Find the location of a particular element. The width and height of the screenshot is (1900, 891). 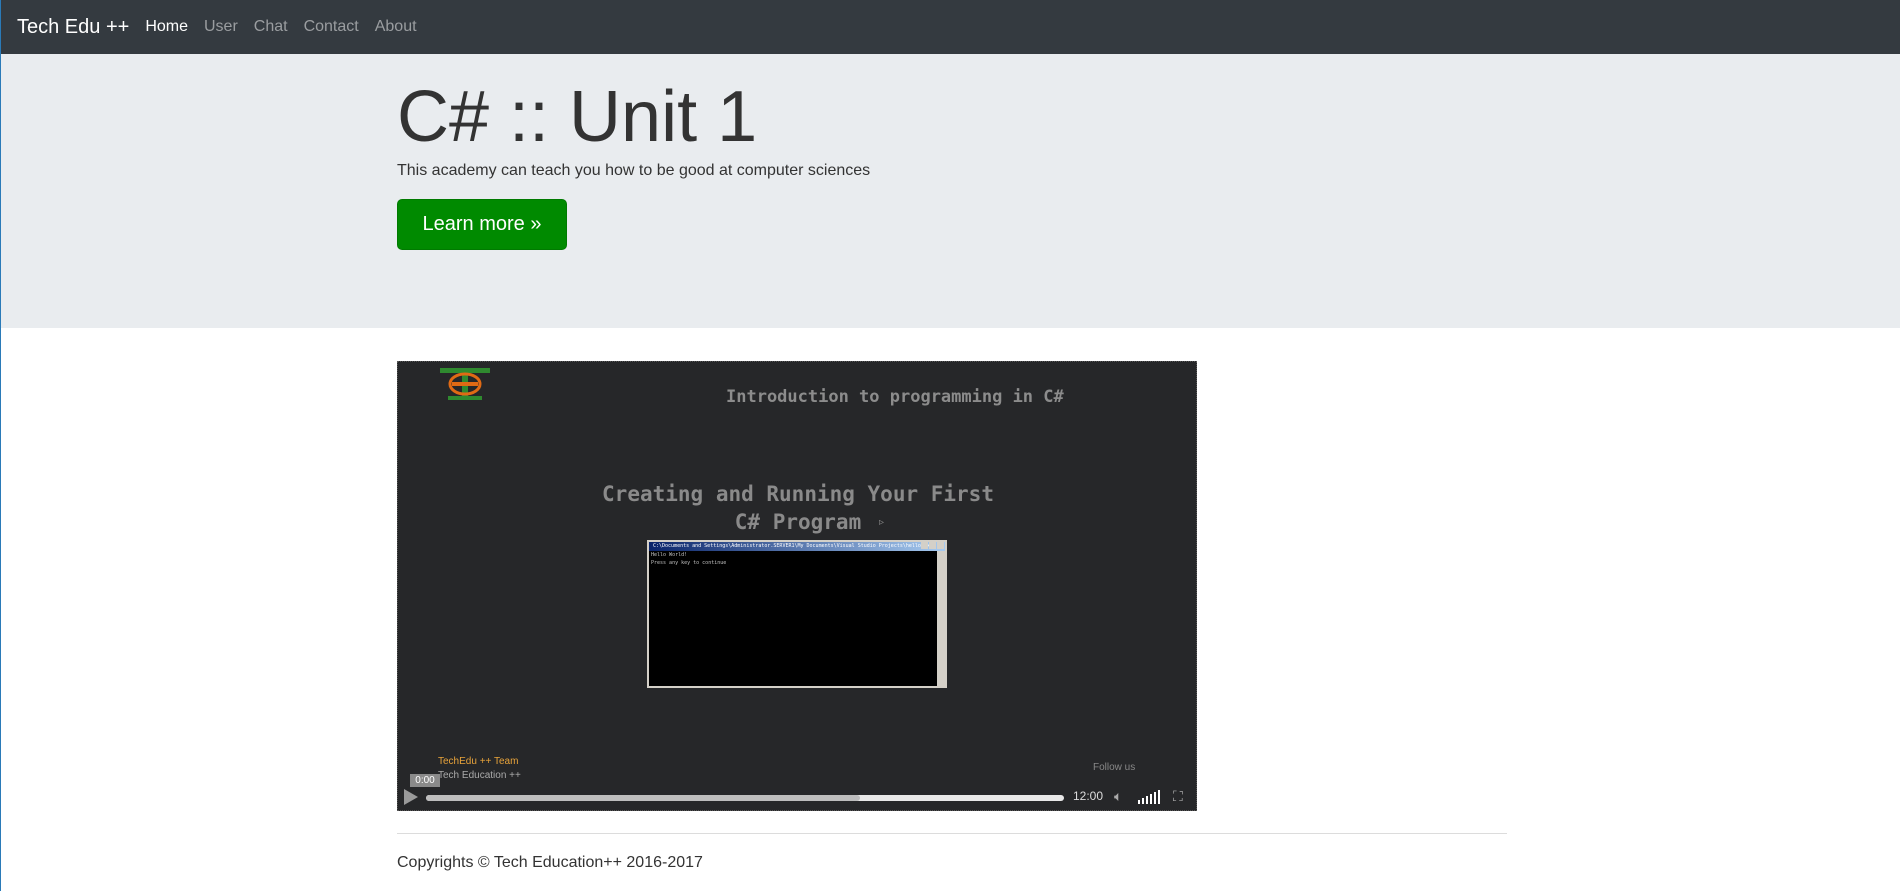

play-icon is located at coordinates (411, 797).